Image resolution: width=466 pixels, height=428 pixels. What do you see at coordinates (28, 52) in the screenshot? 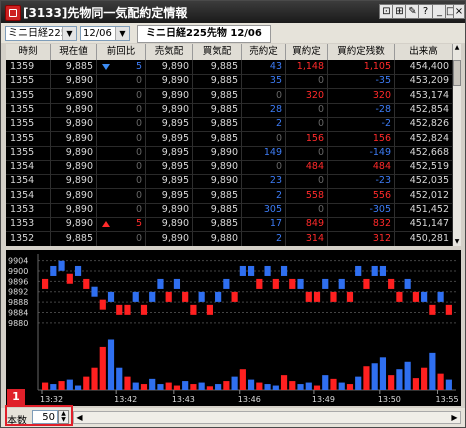
I see `column-header: 時刻` at bounding box center [28, 52].